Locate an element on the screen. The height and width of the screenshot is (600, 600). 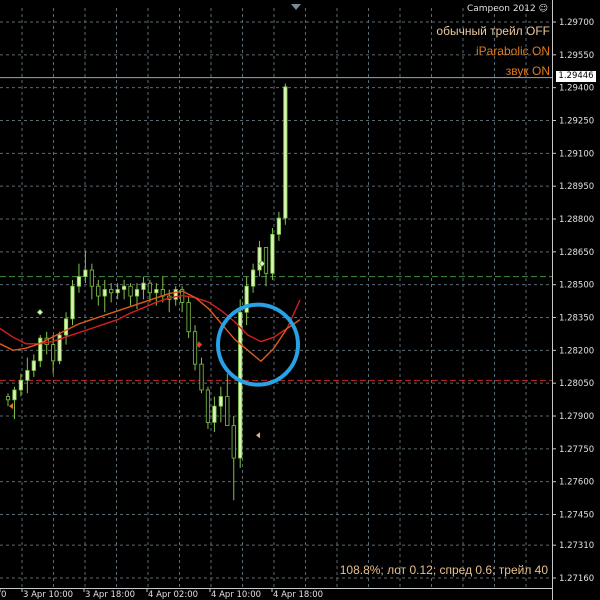
price-tick-label: 1.28350 is located at coordinates (576, 319).